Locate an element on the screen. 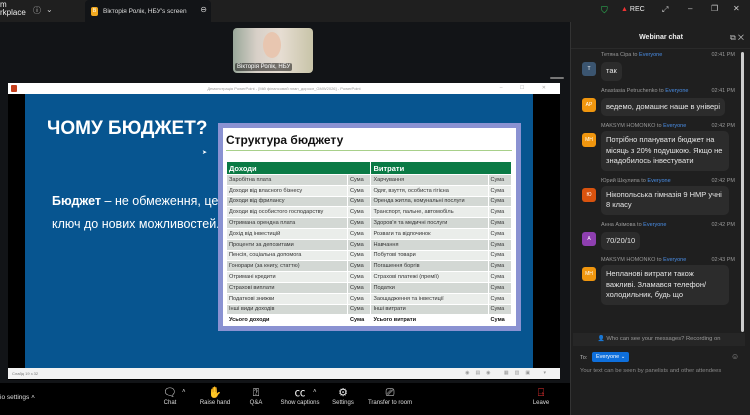  table-row: Проценти за депозитами Сума Навчання Сума is located at coordinates (369, 244).